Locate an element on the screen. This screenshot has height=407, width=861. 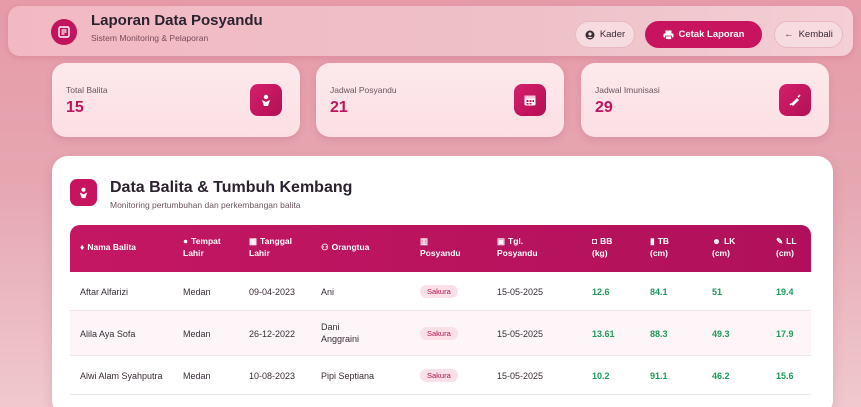
head-icon: ☻ is located at coordinates (716, 241).